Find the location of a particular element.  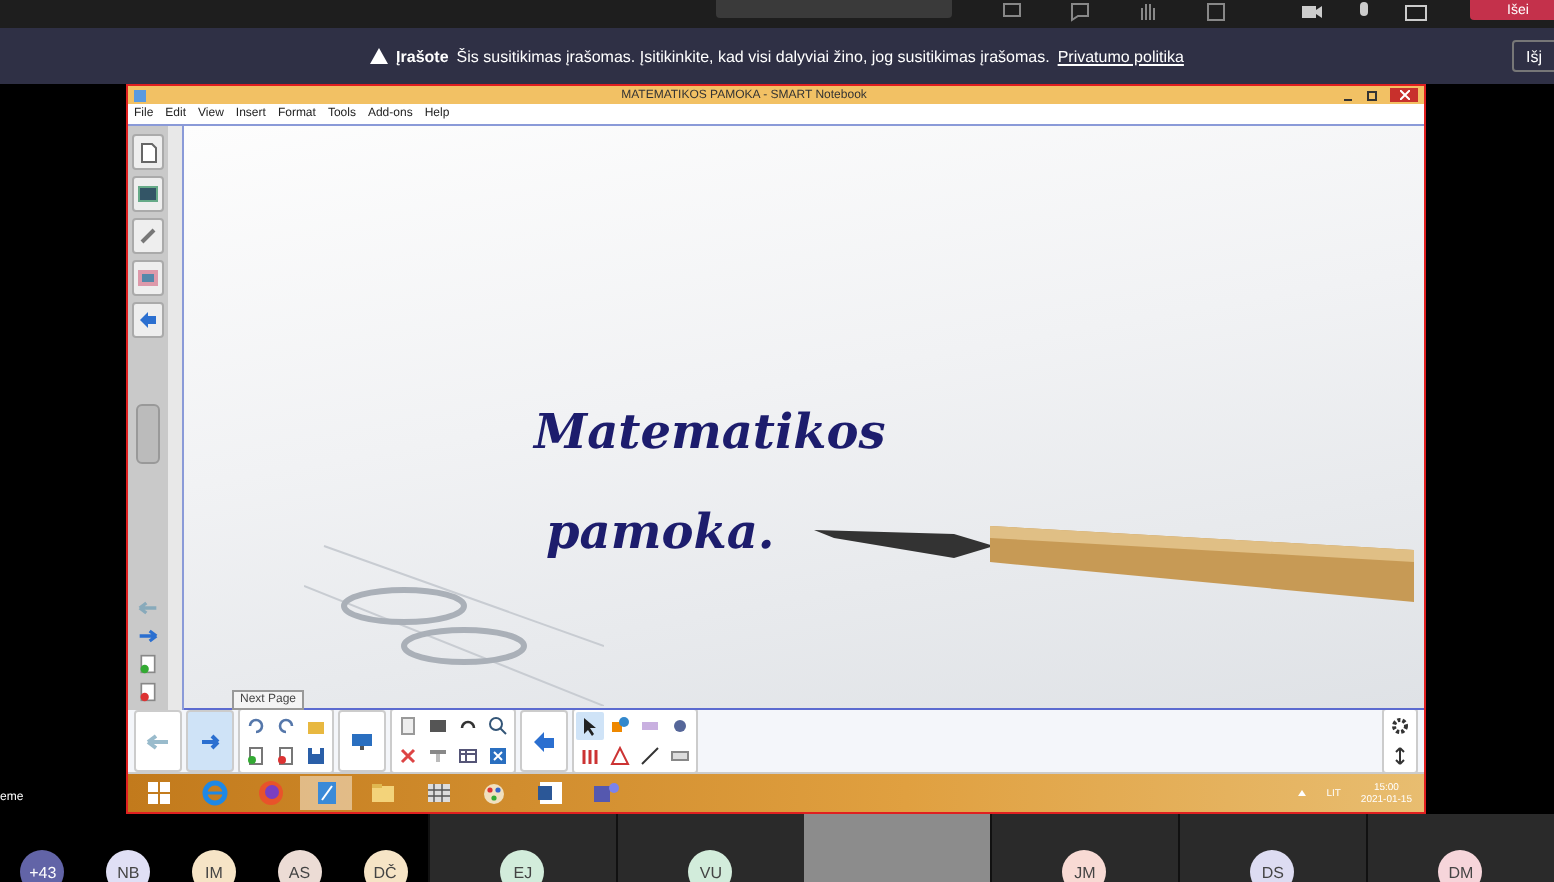

close-icon is located at coordinates (1404, 95).